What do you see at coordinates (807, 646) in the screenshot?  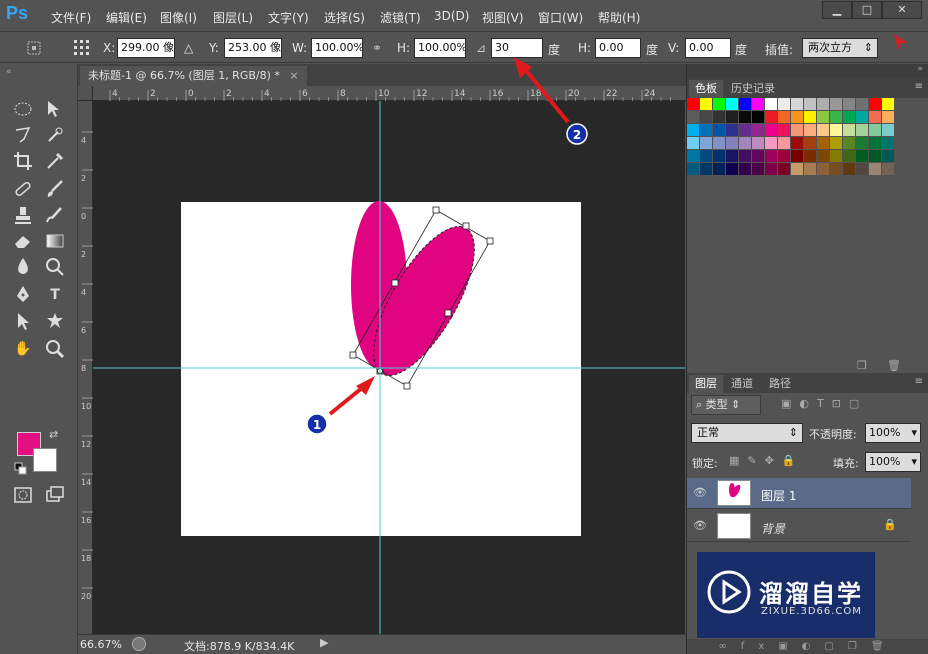 I see `layers-footer-icons: ∞fx▣◐▢❐🗑` at bounding box center [807, 646].